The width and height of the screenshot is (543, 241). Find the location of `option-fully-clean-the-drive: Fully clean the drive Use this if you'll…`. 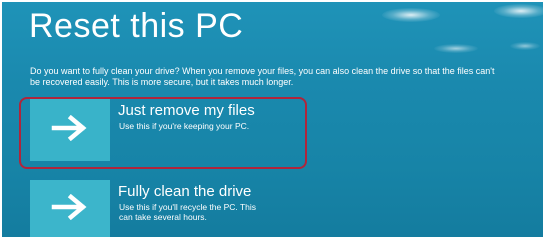

option-fully-clean-the-drive: Fully clean the drive Use this if you'll… is located at coordinates (180, 208).